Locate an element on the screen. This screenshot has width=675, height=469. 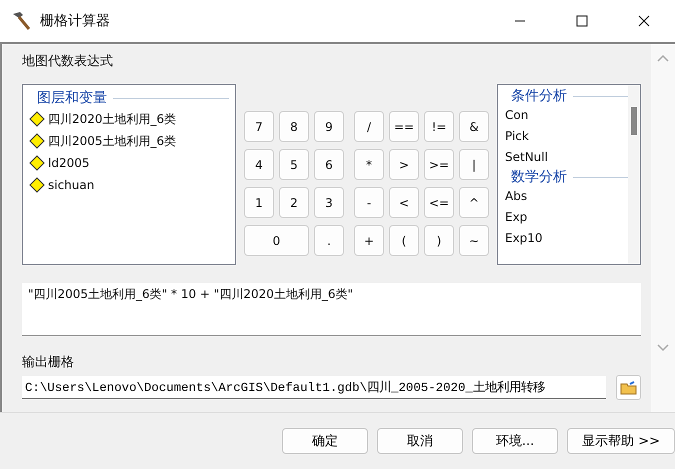
operator-key: ~ is located at coordinates (474, 240).